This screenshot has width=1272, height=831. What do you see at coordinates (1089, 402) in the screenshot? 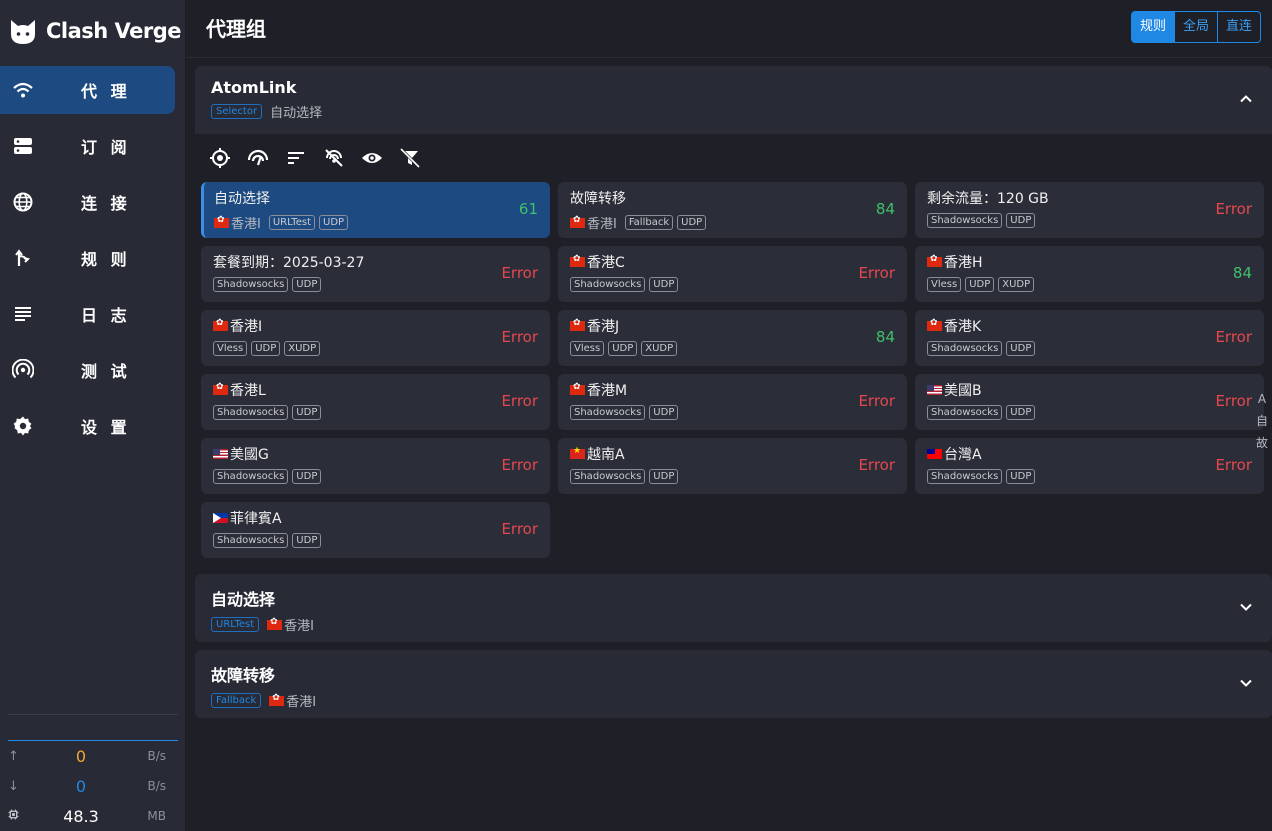
I see `proxy-card: 美國B Shadowsocks UDP Error` at bounding box center [1089, 402].